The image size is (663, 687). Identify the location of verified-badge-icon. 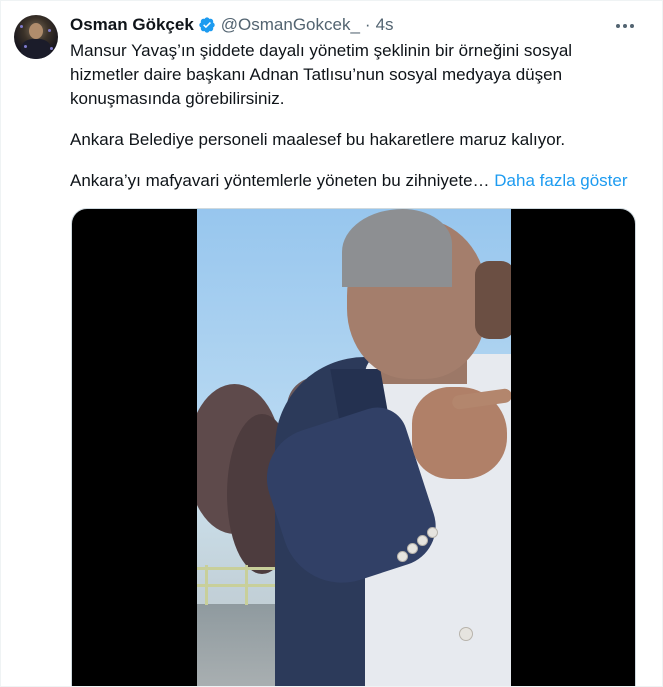
(207, 25).